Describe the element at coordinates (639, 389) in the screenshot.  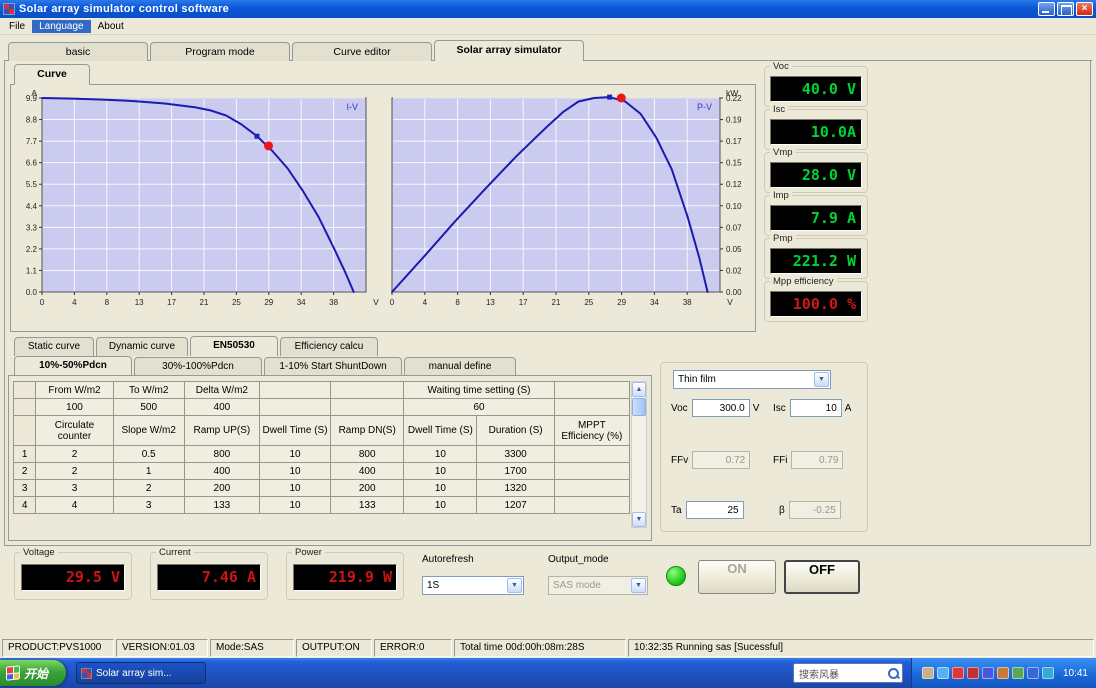
I see `scroll-up-icon: ▲` at that location.